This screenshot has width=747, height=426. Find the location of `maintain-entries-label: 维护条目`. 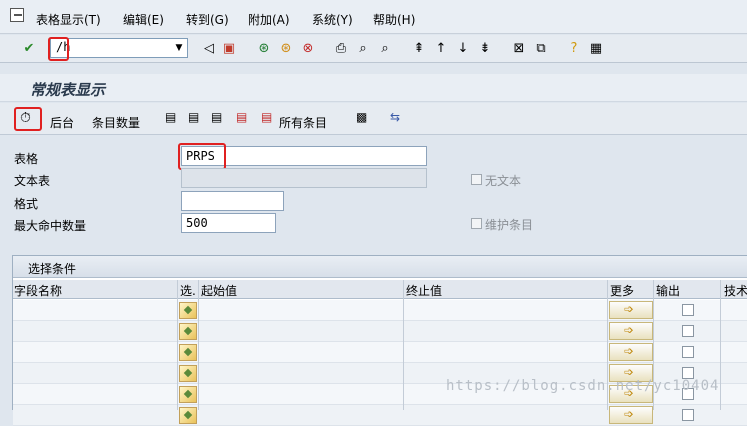

maintain-entries-label: 维护条目 is located at coordinates (509, 225).